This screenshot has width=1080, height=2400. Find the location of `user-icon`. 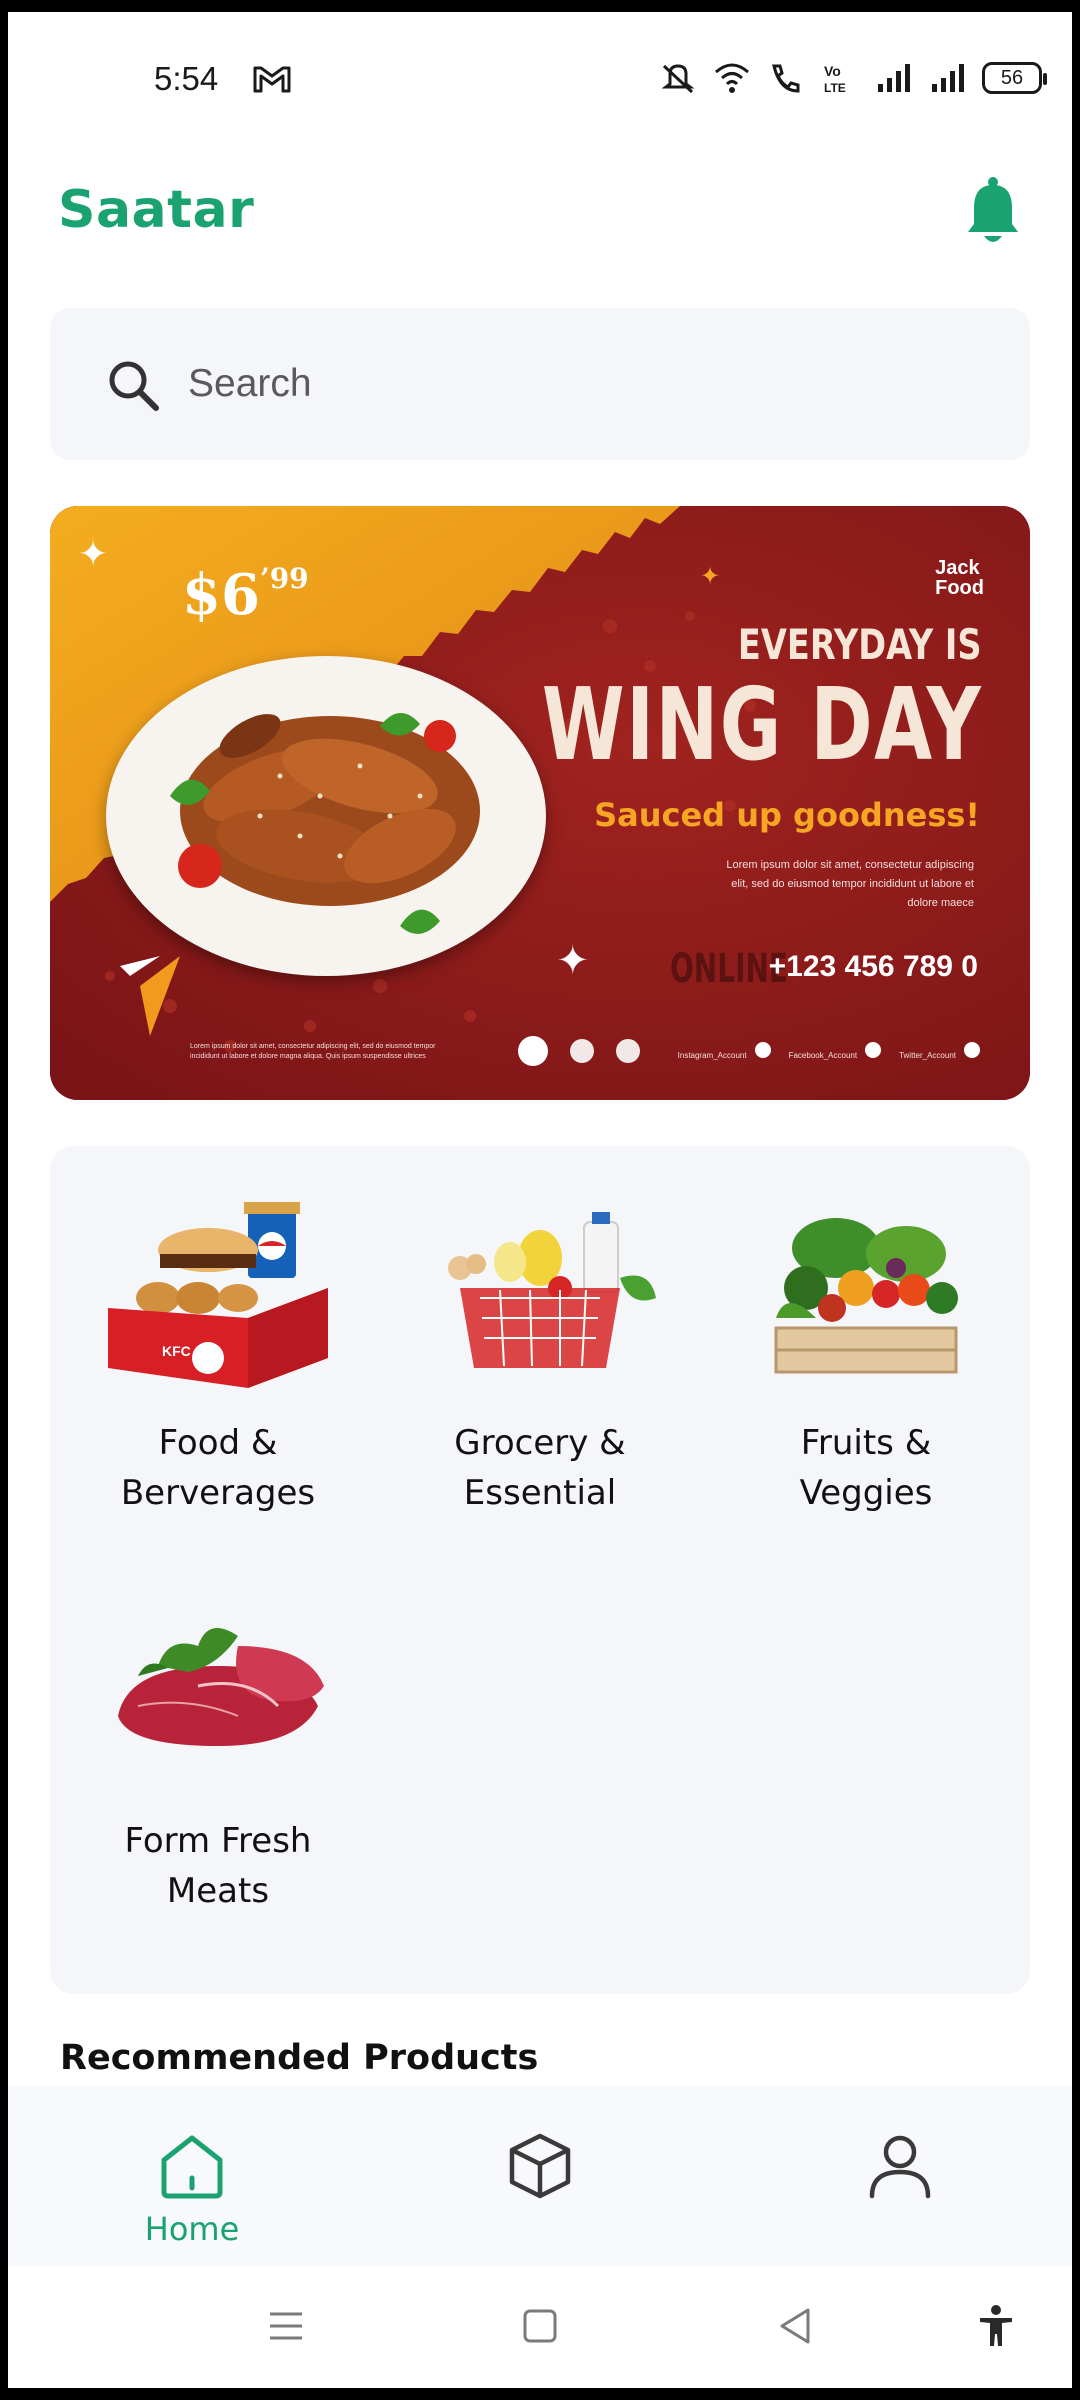

user-icon is located at coordinates (900, 2167).